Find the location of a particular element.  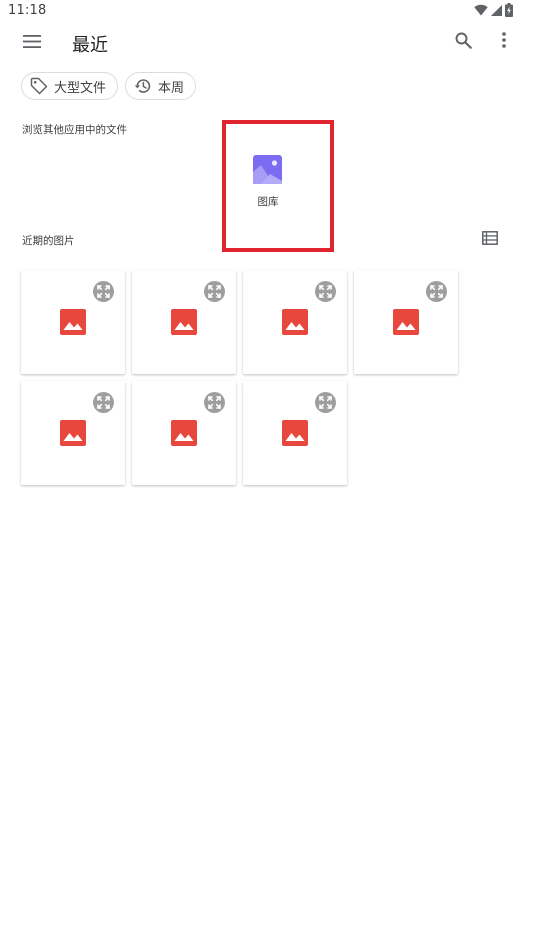

app-bar: 最近 is located at coordinates (267, 43).